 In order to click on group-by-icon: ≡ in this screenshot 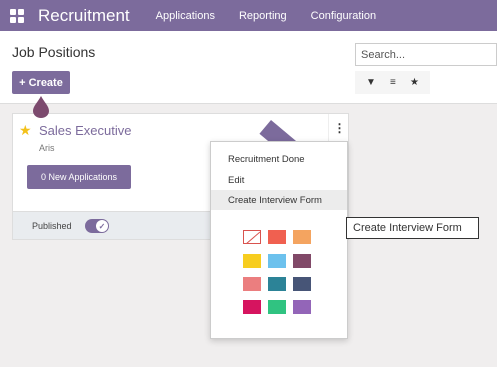, I will do `click(393, 82)`.